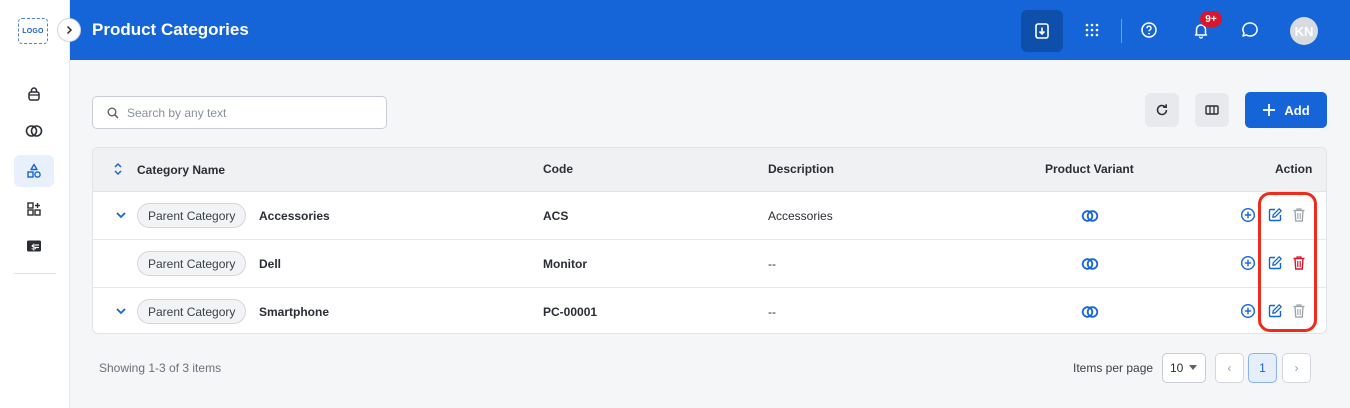 The width and height of the screenshot is (1350, 408). Describe the element at coordinates (1269, 110) in the screenshot. I see `plus-icon` at that location.